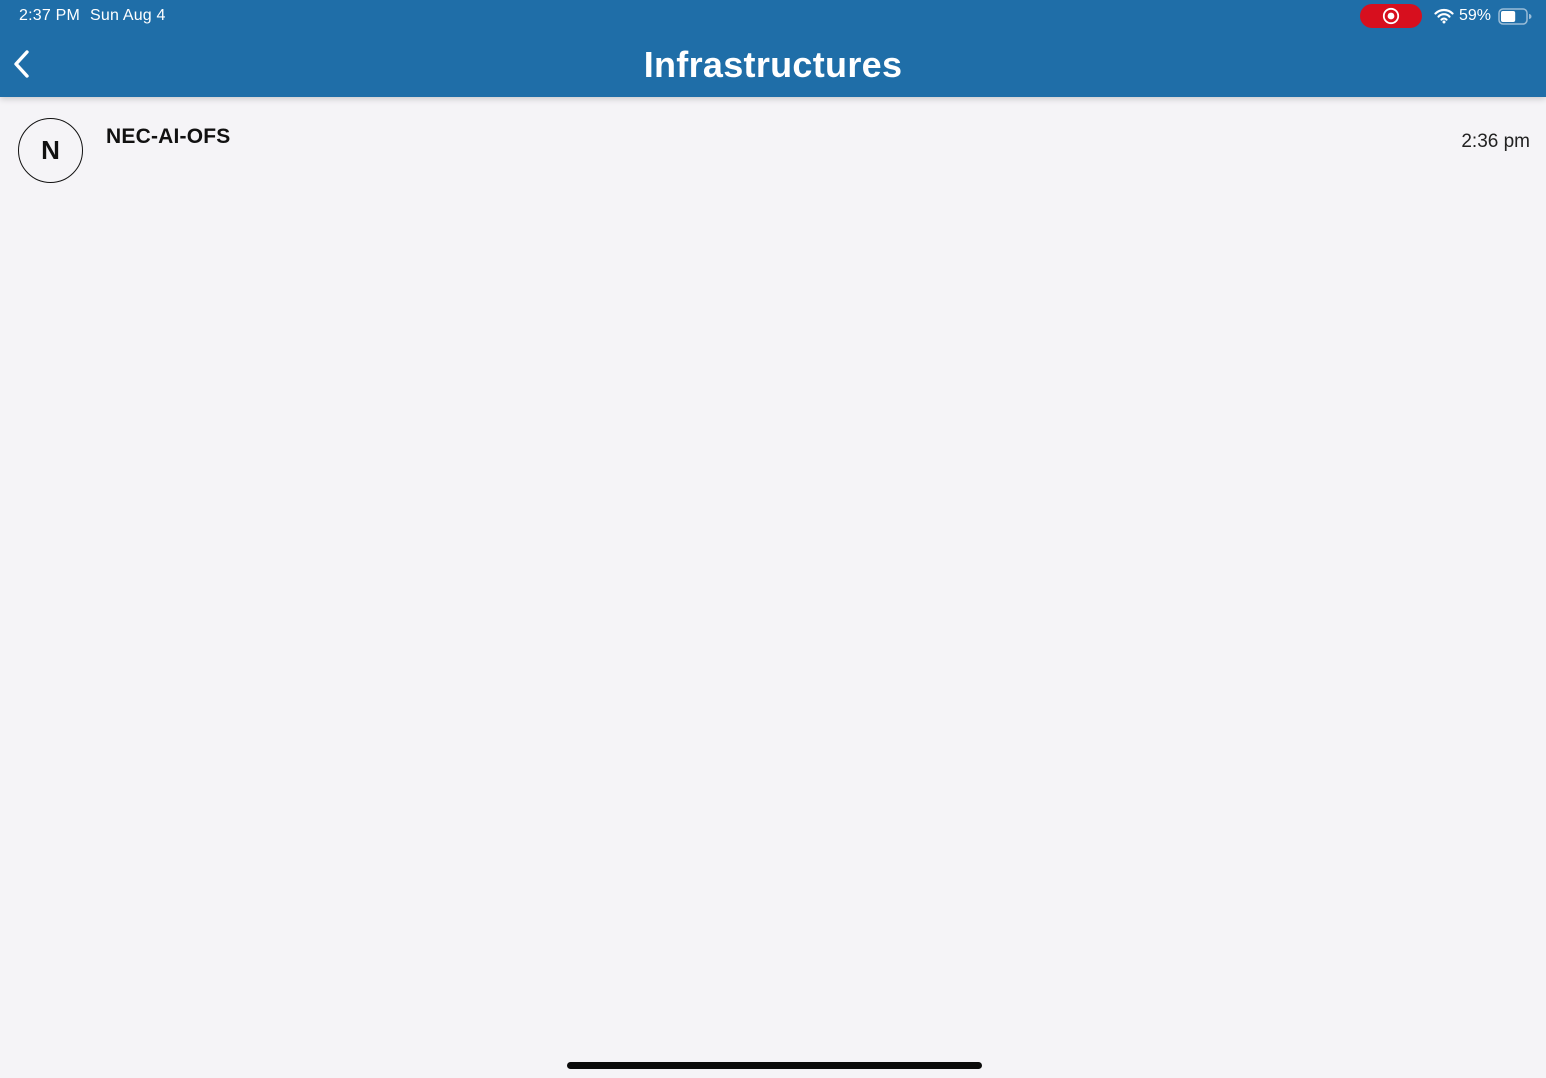 The width and height of the screenshot is (1546, 1078). I want to click on status-bar-right: 59%, so click(1445, 16).